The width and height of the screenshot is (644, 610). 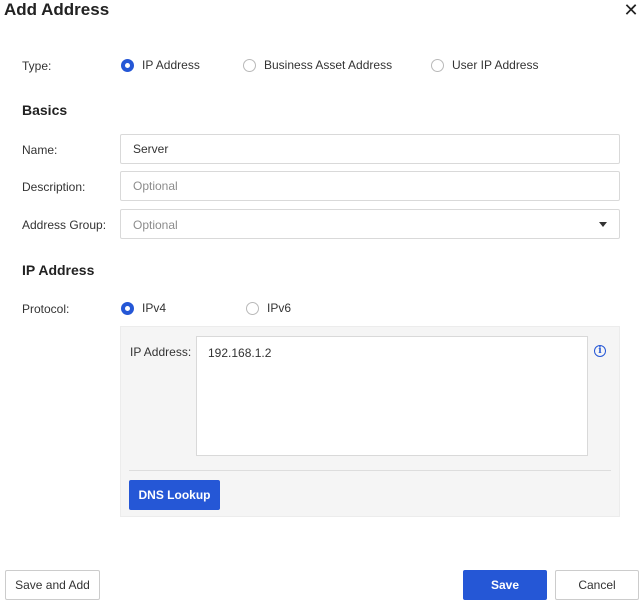 I want to click on save-button: Save, so click(x=505, y=585).